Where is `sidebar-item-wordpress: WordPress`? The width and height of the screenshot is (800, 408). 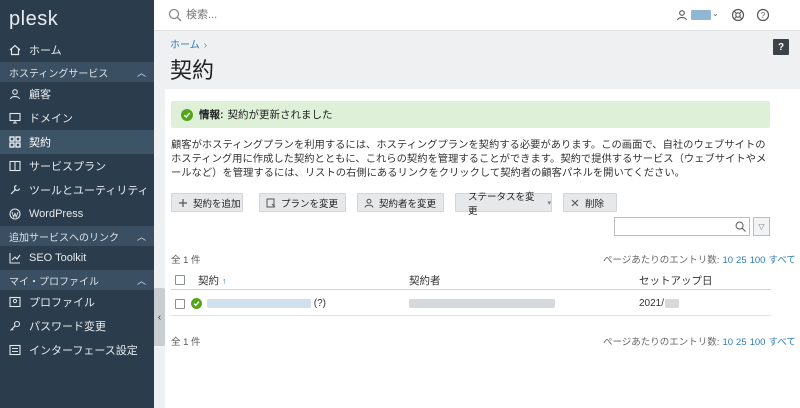 sidebar-item-wordpress: WordPress is located at coordinates (77, 214).